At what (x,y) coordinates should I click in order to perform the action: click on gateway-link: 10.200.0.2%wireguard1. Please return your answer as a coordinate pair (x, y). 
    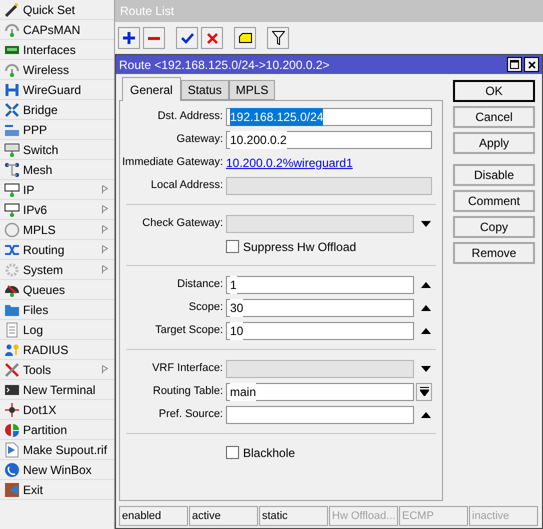
    Looking at the image, I should click on (289, 163).